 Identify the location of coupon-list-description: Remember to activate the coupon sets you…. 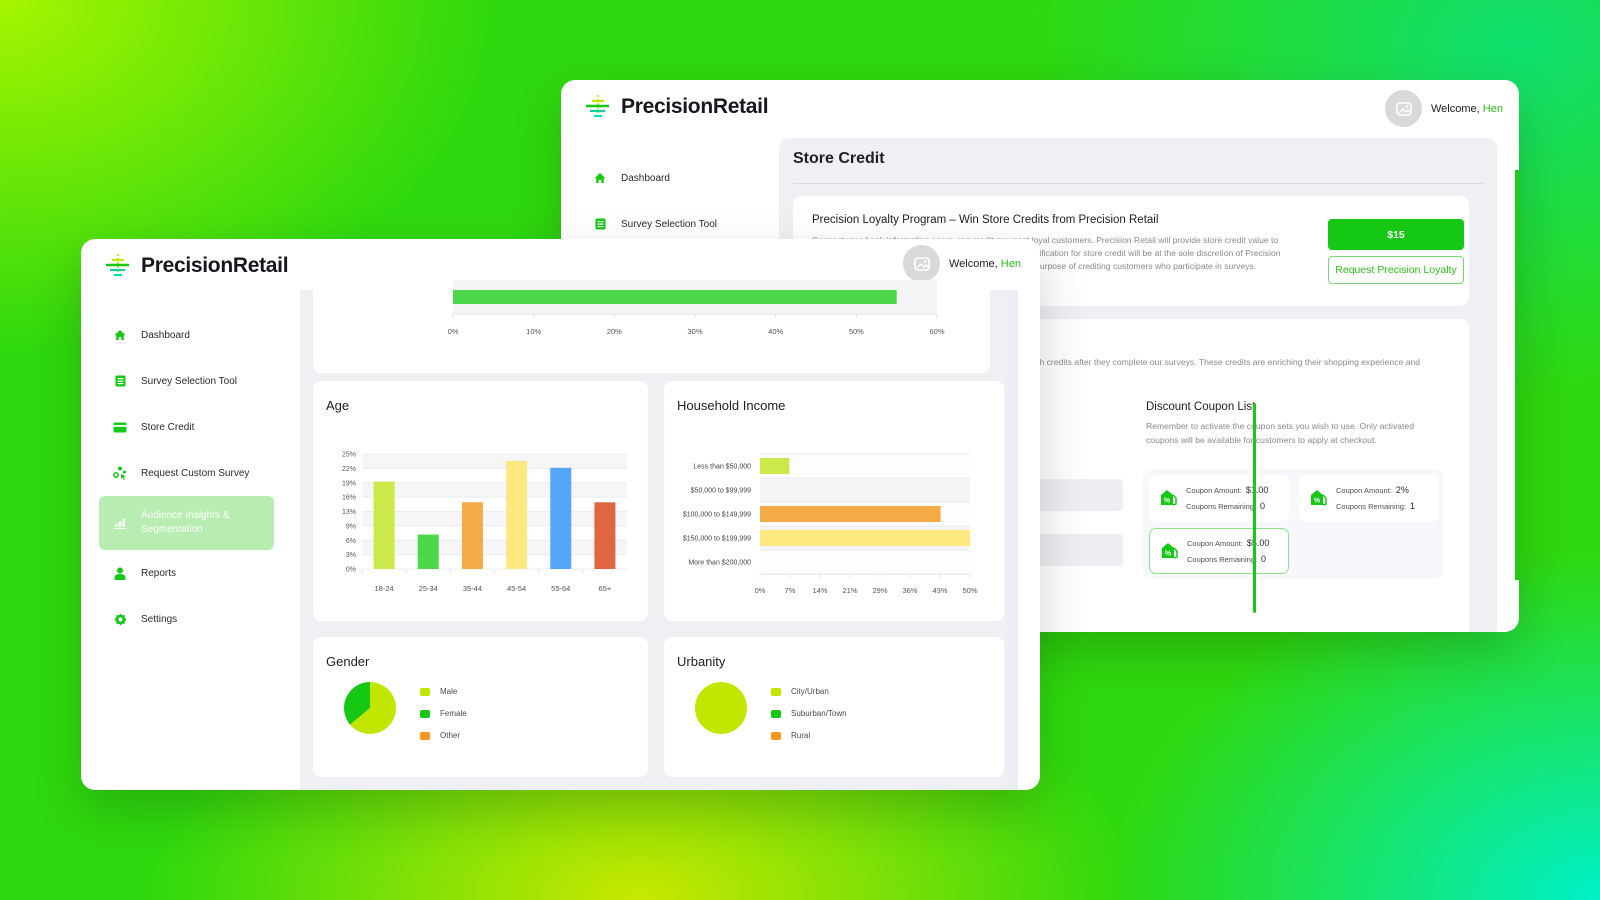
(1280, 433).